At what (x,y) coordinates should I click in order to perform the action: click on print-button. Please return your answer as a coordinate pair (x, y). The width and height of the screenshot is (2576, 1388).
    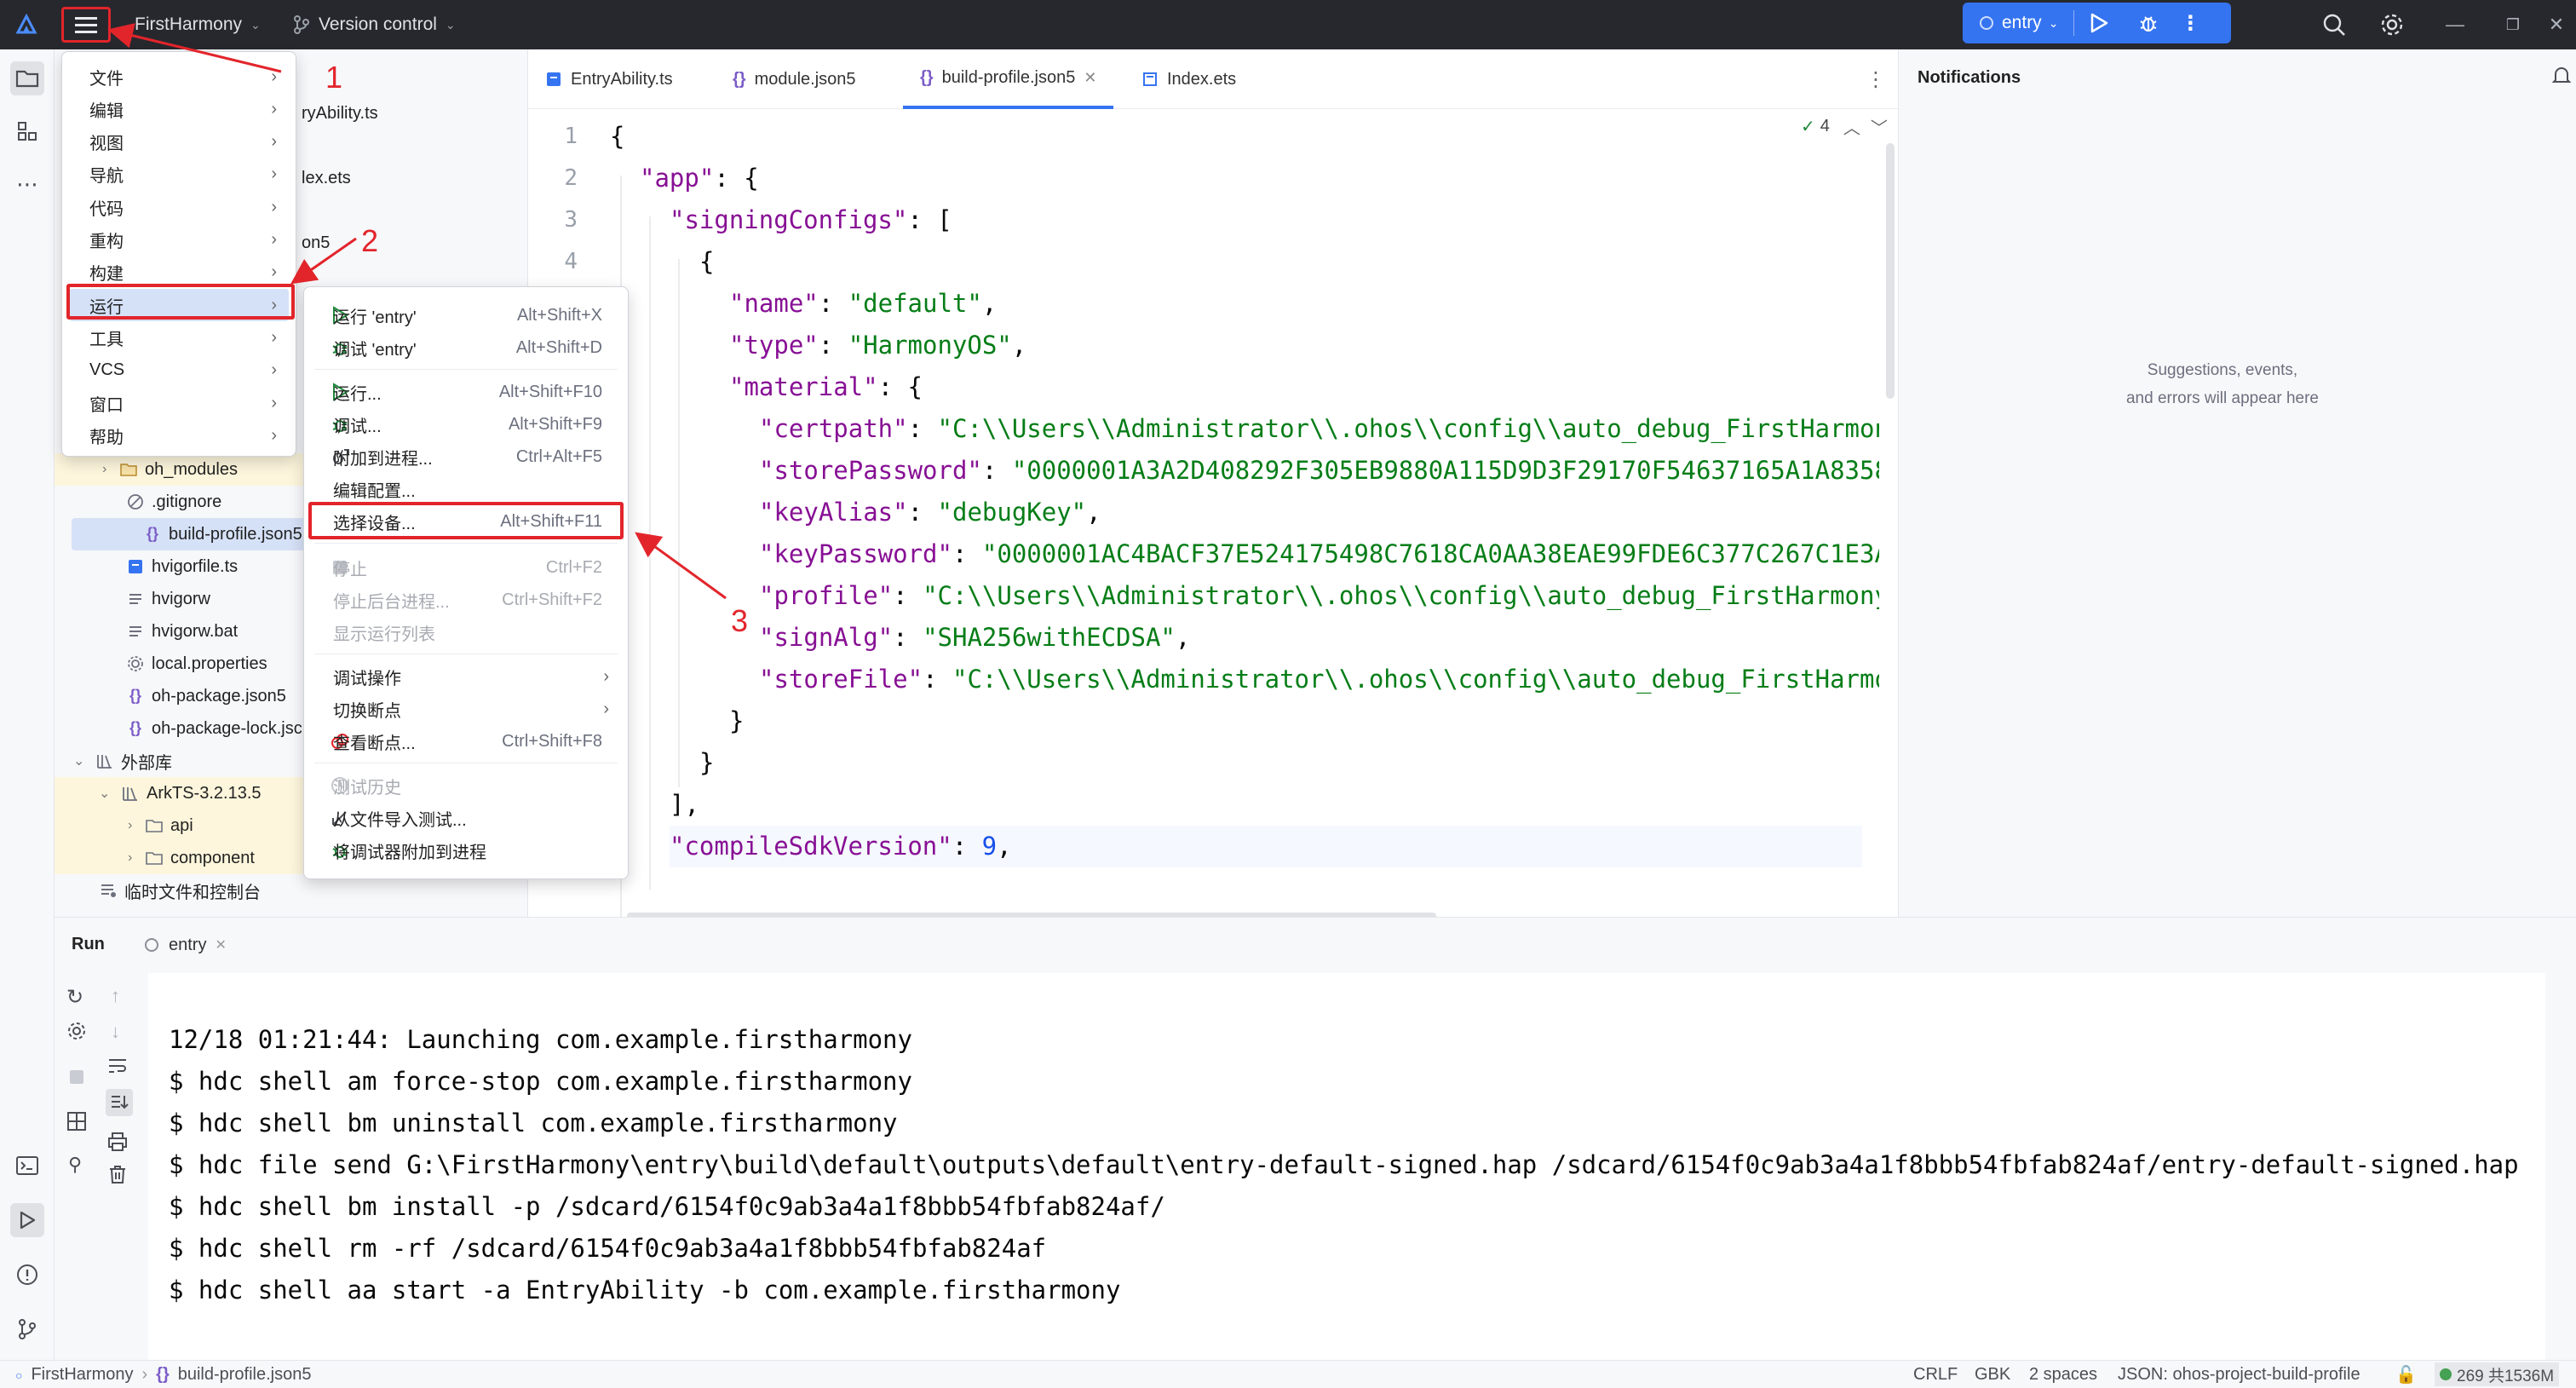
    Looking at the image, I should click on (117, 1142).